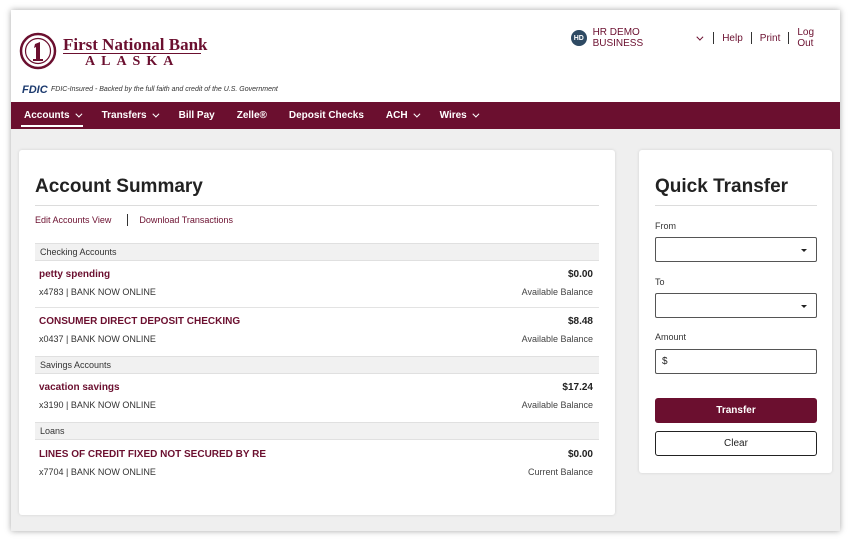  I want to click on nav-ach: ACH, so click(402, 115).